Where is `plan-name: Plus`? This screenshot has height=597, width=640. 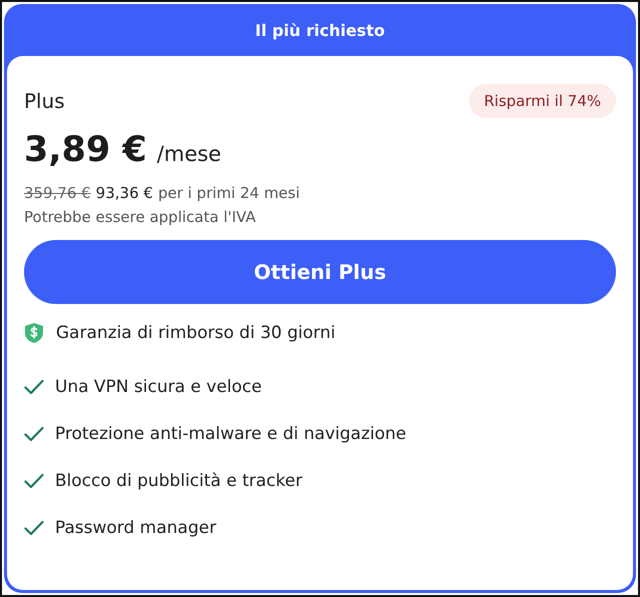
plan-name: Plus is located at coordinates (44, 101).